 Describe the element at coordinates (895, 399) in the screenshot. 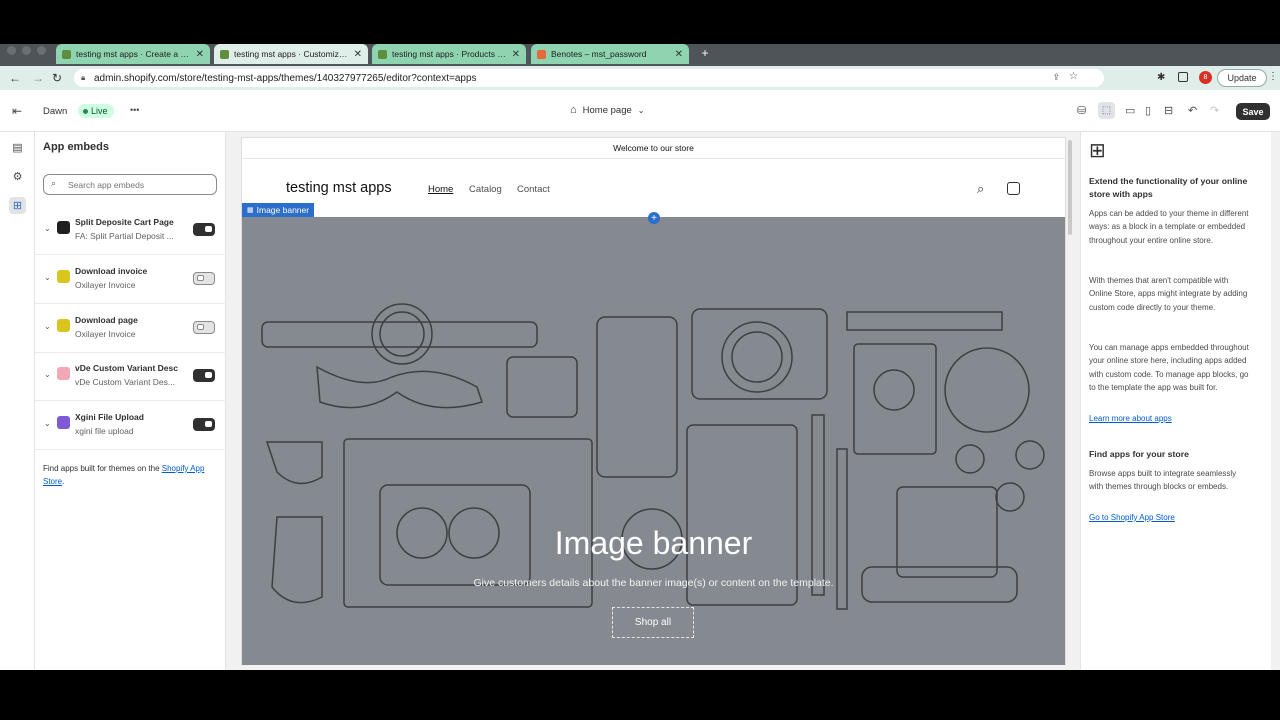

I see `passport-outline` at that location.